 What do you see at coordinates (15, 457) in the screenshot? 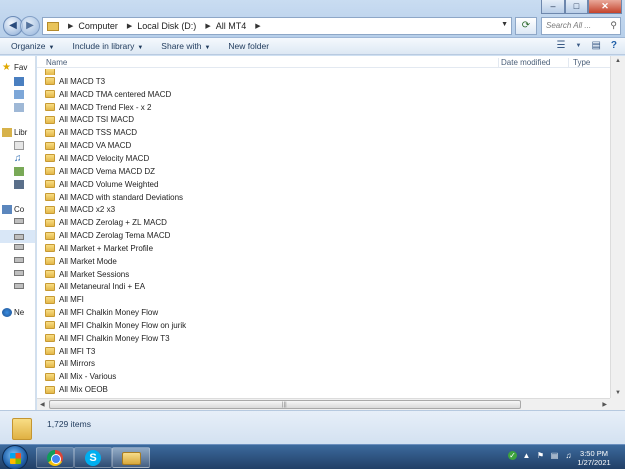
I see `start-button` at bounding box center [15, 457].